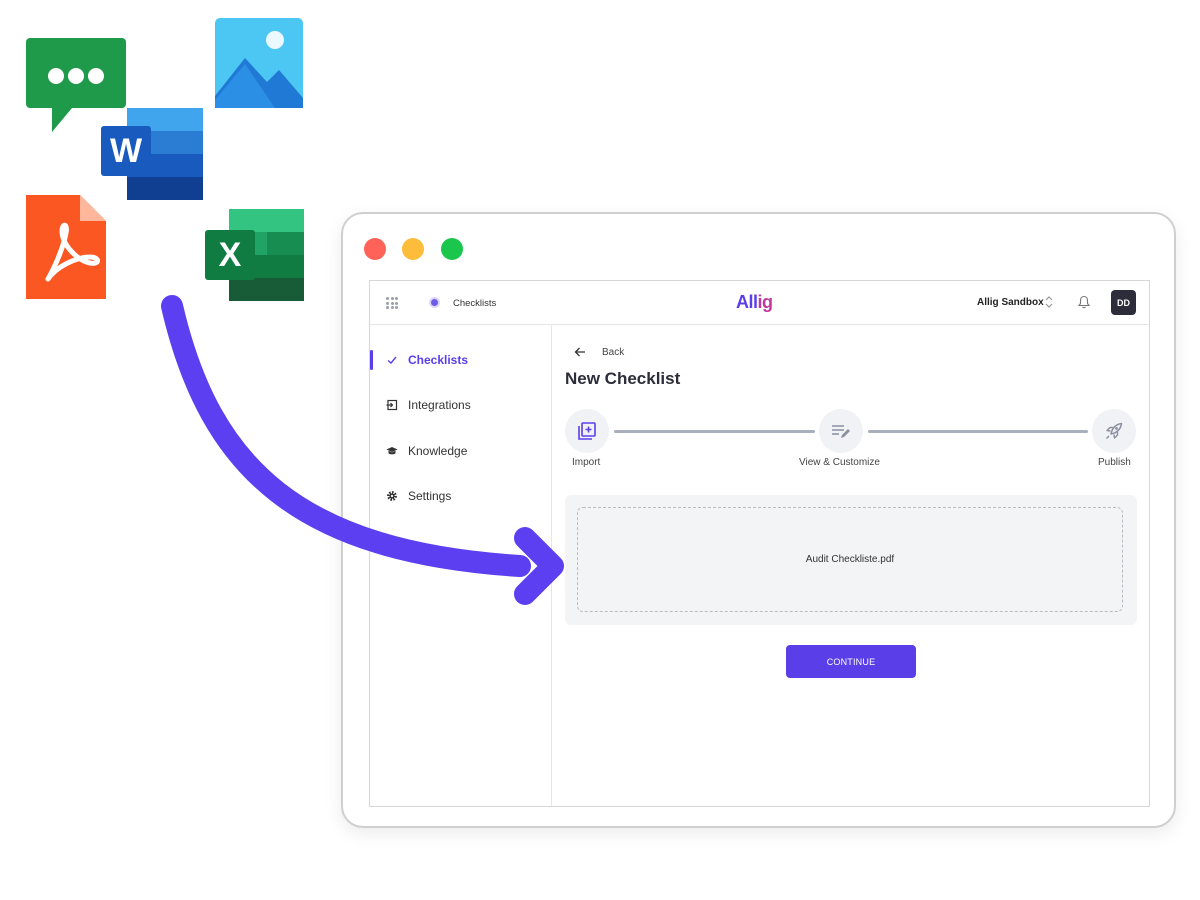  I want to click on file-dropzone: Audit Checkliste.pdf, so click(850, 559).